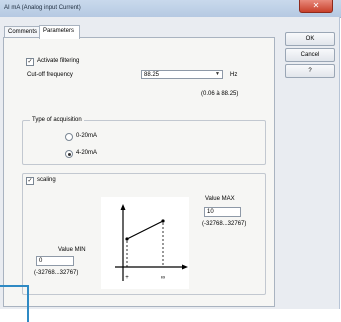  I want to click on scaling-label: scaling, so click(46, 180).